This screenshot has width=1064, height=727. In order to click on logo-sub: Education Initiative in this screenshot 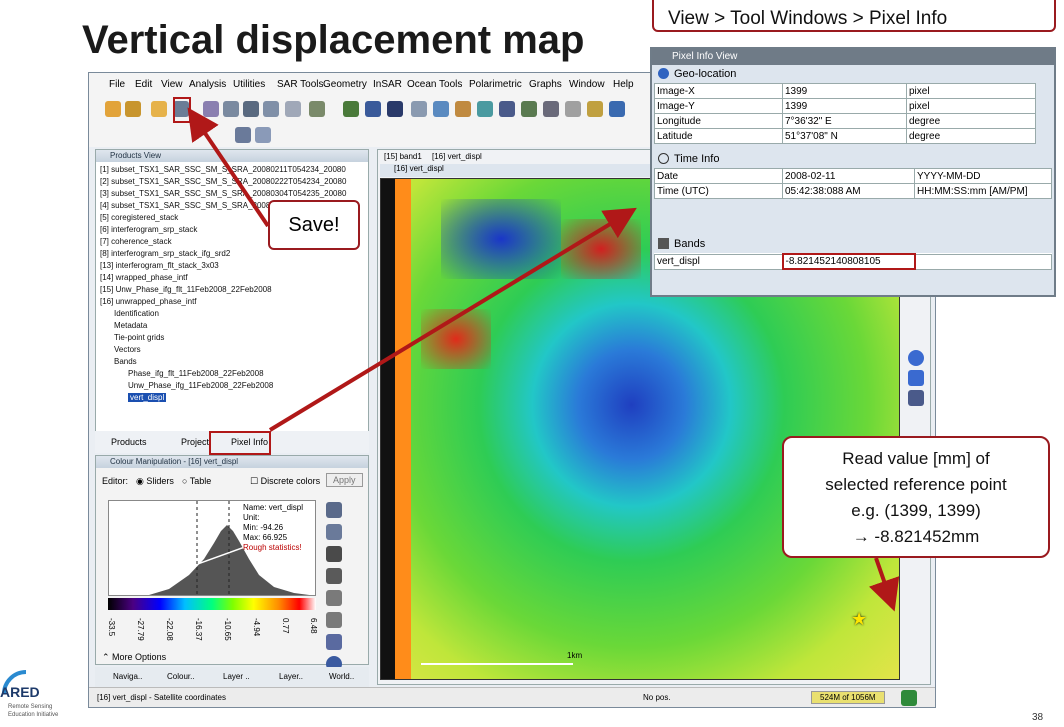, I will do `click(33, 715)`.